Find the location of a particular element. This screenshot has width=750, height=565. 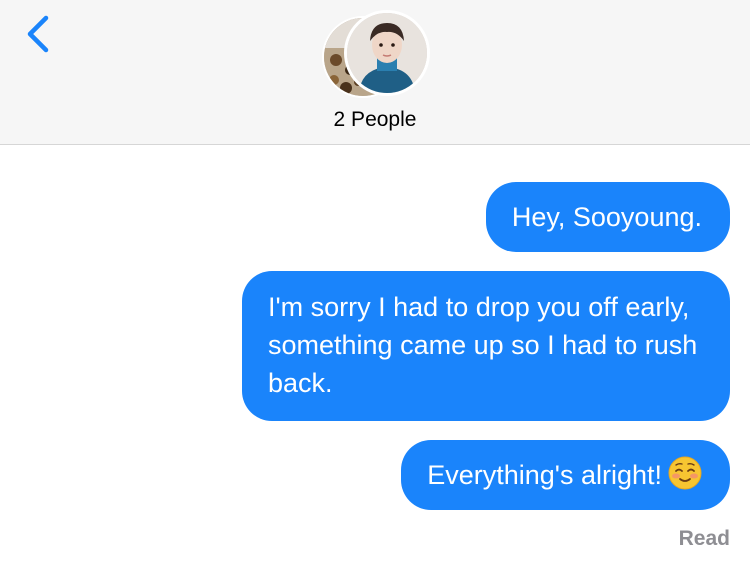

message-bubble-outgoing: Everything's alright! is located at coordinates (565, 475).